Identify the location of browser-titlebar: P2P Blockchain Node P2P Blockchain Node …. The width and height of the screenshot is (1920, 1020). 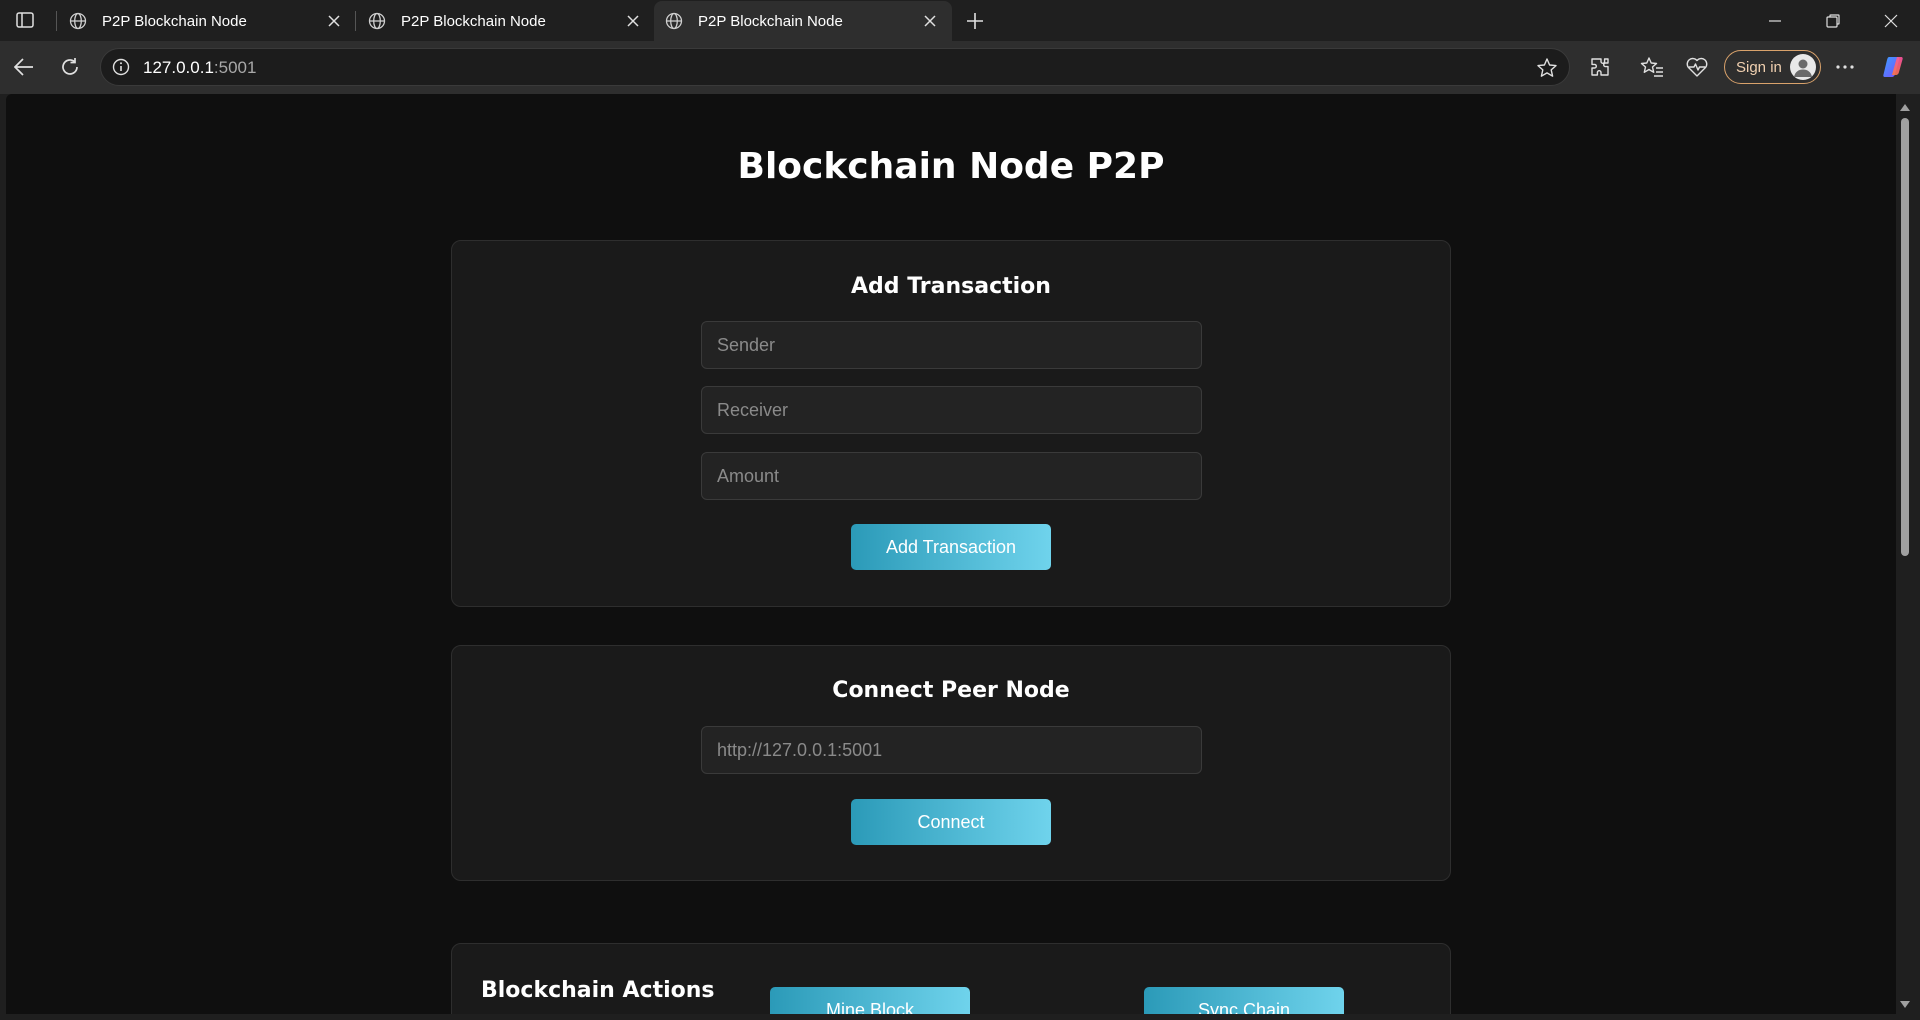
(960, 20).